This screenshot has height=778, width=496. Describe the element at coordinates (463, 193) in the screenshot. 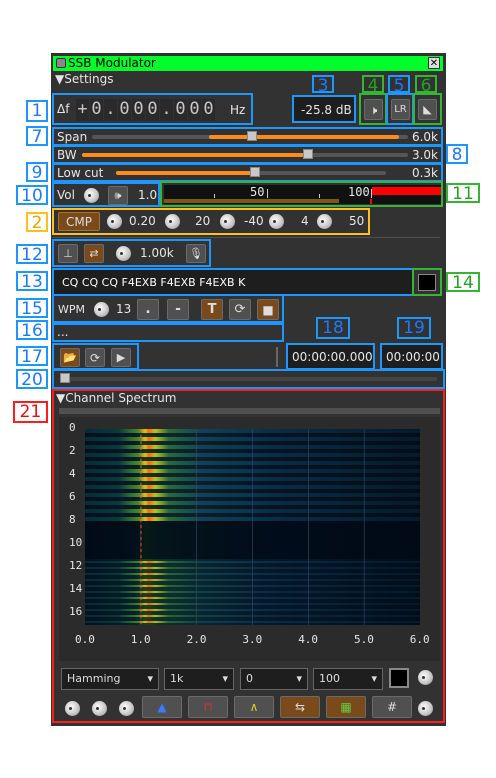

I see `callout-11: 11` at that location.